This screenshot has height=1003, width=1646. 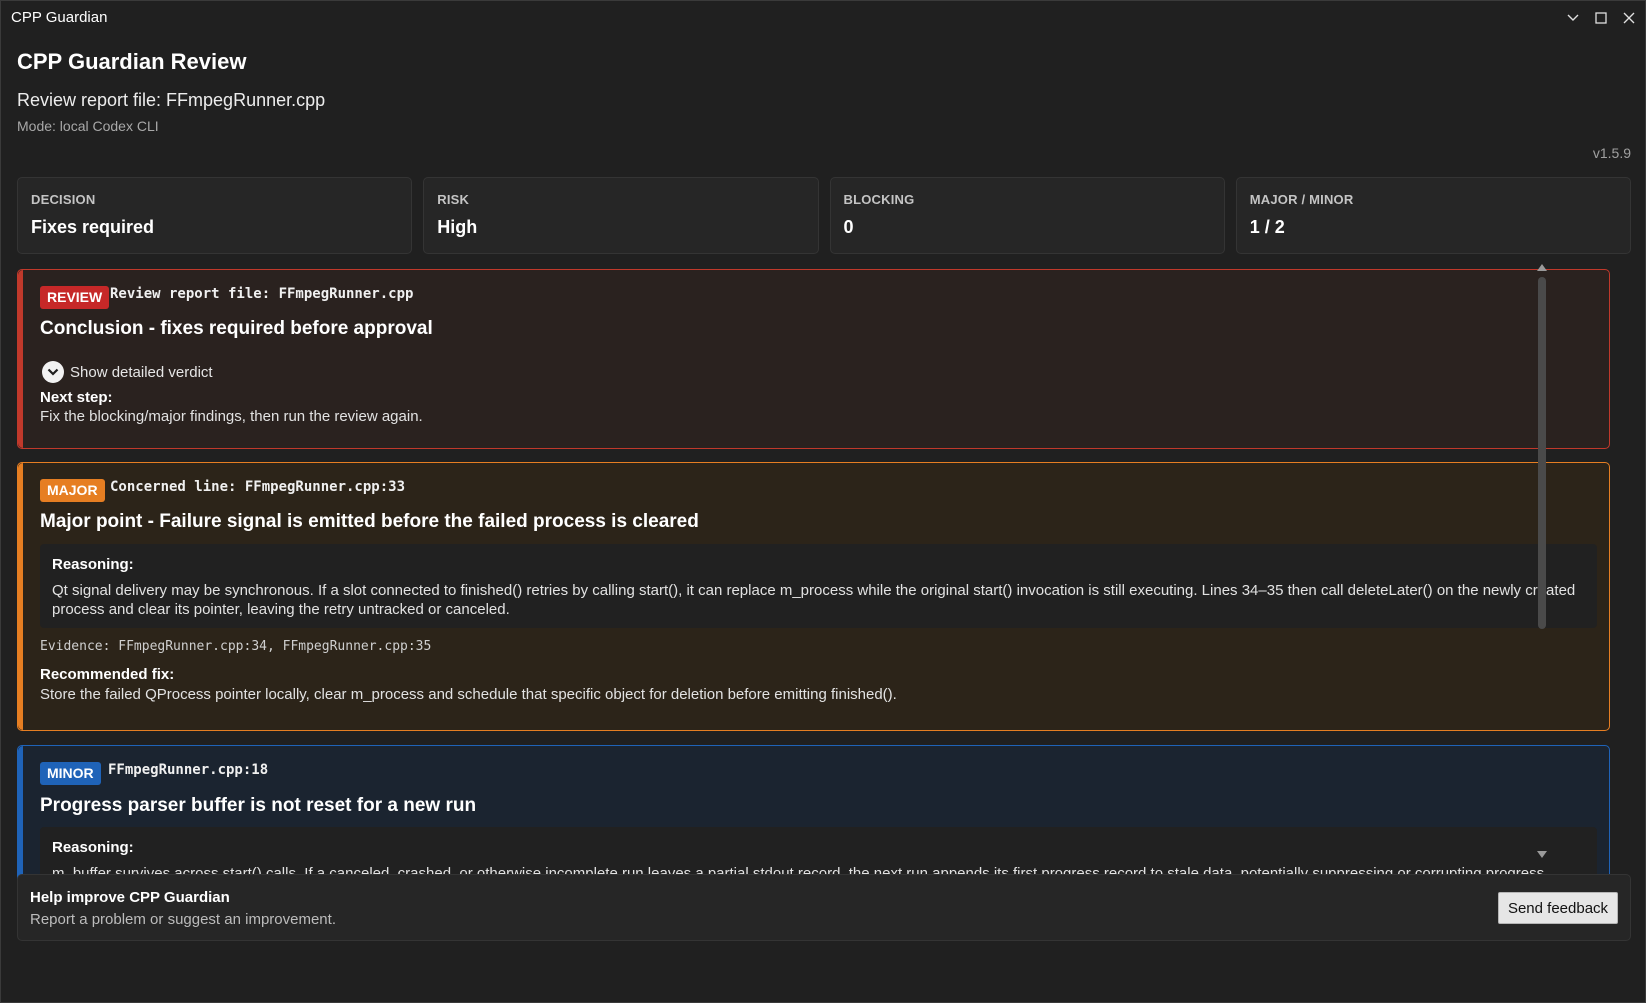 What do you see at coordinates (76, 397) in the screenshot?
I see `next-step-label: Next step:` at bounding box center [76, 397].